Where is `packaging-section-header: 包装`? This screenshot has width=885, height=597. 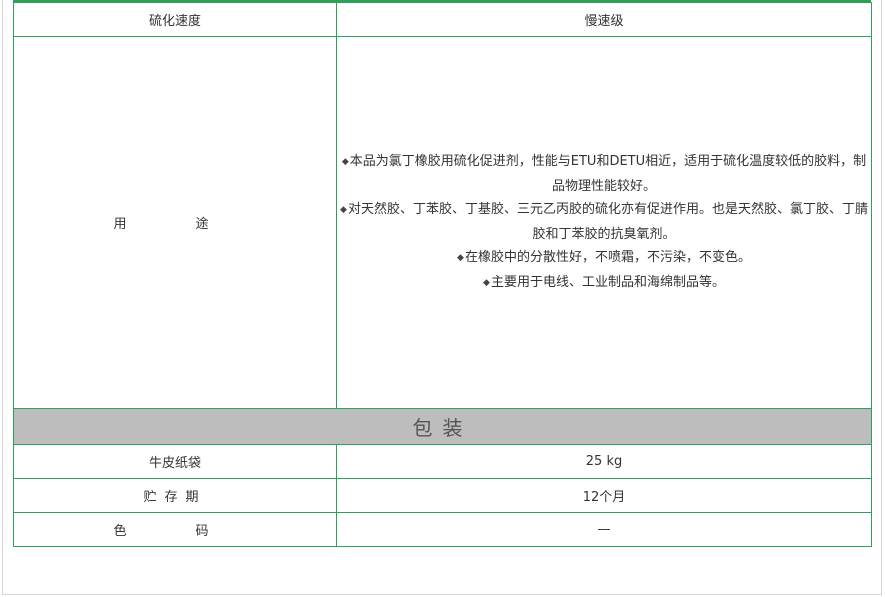 packaging-section-header: 包装 is located at coordinates (442, 426).